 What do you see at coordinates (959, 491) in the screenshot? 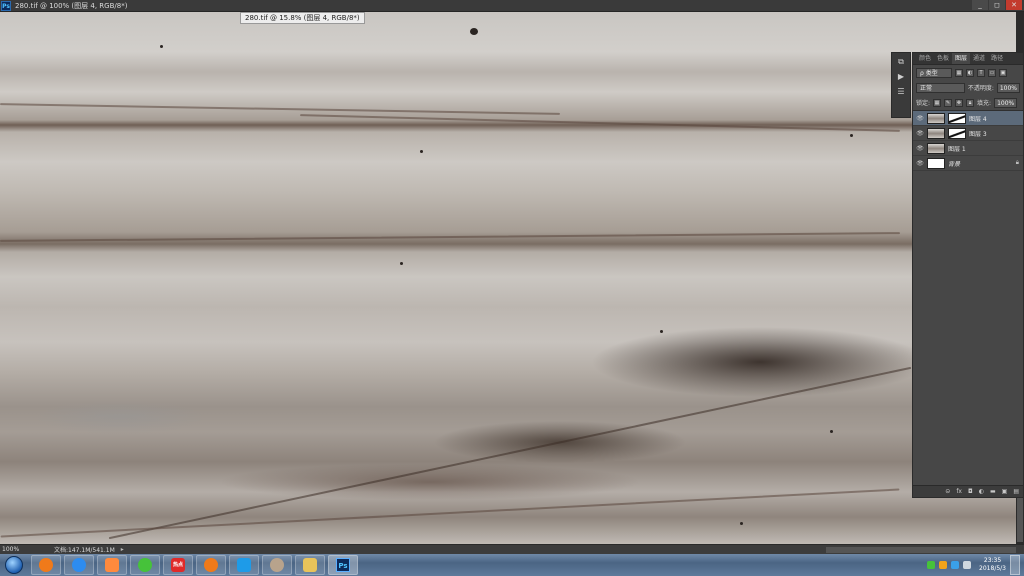
I see `fx-icon: fx` at bounding box center [959, 491].